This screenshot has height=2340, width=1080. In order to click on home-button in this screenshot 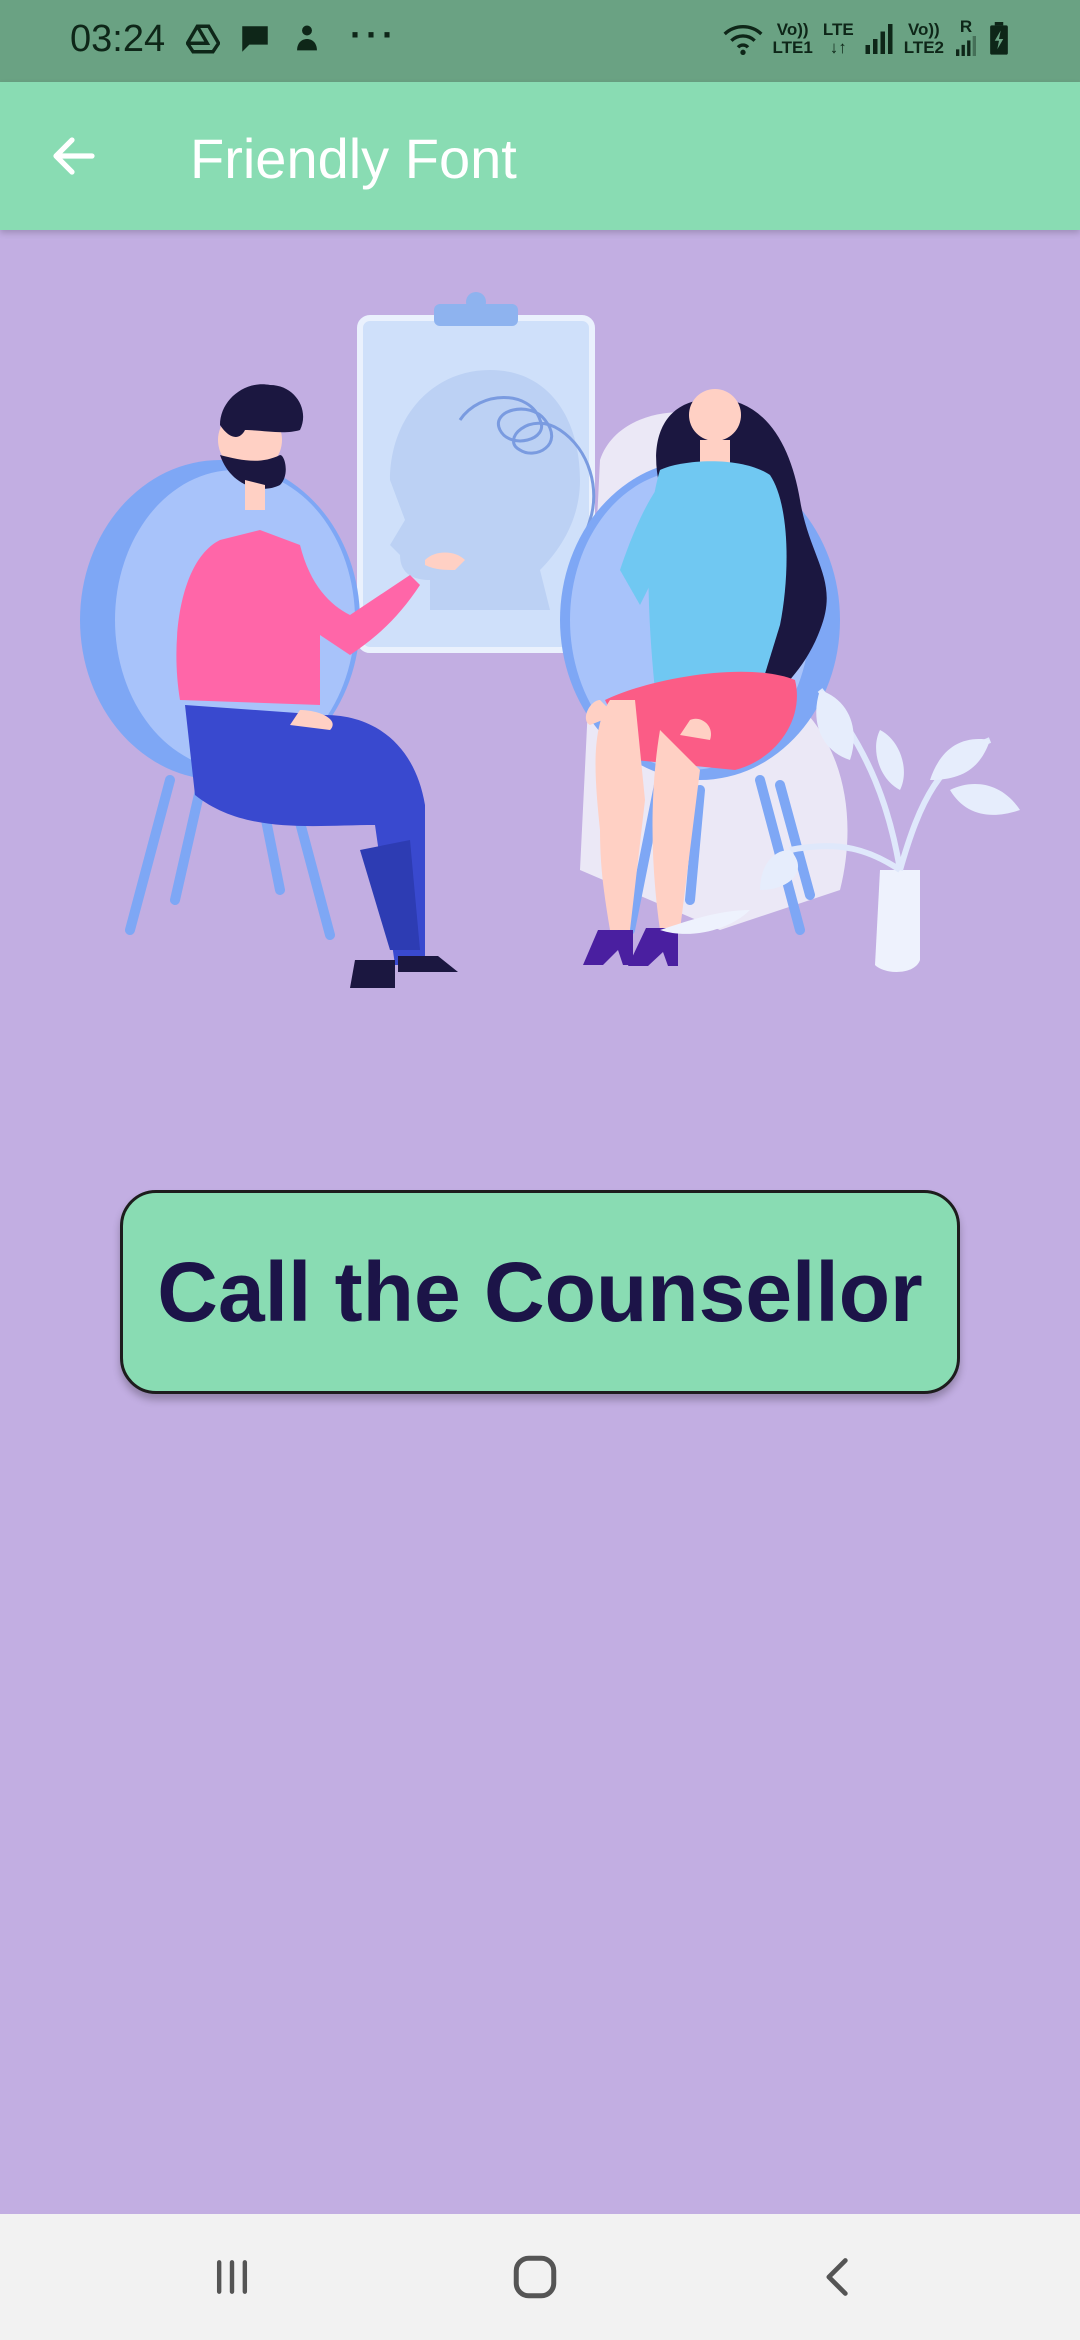, I will do `click(535, 2277)`.